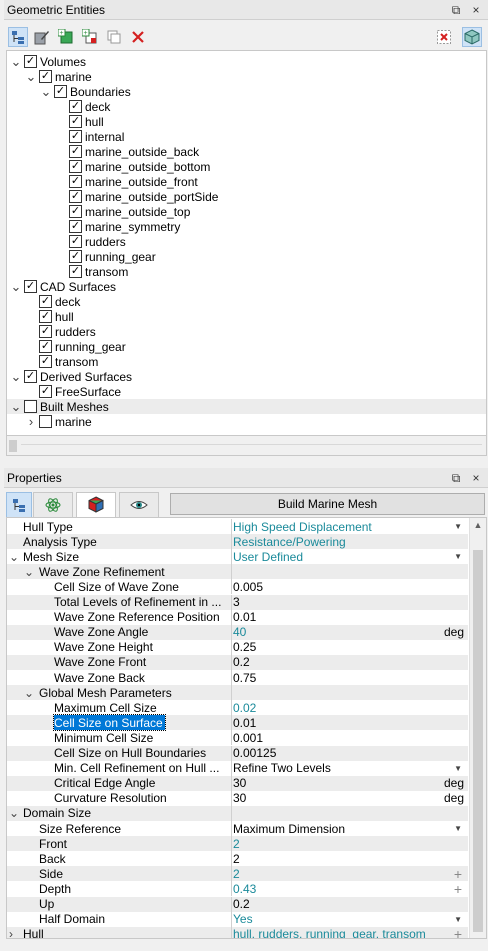  I want to click on tree-item: ✓ marine_outside_front, so click(246, 181).